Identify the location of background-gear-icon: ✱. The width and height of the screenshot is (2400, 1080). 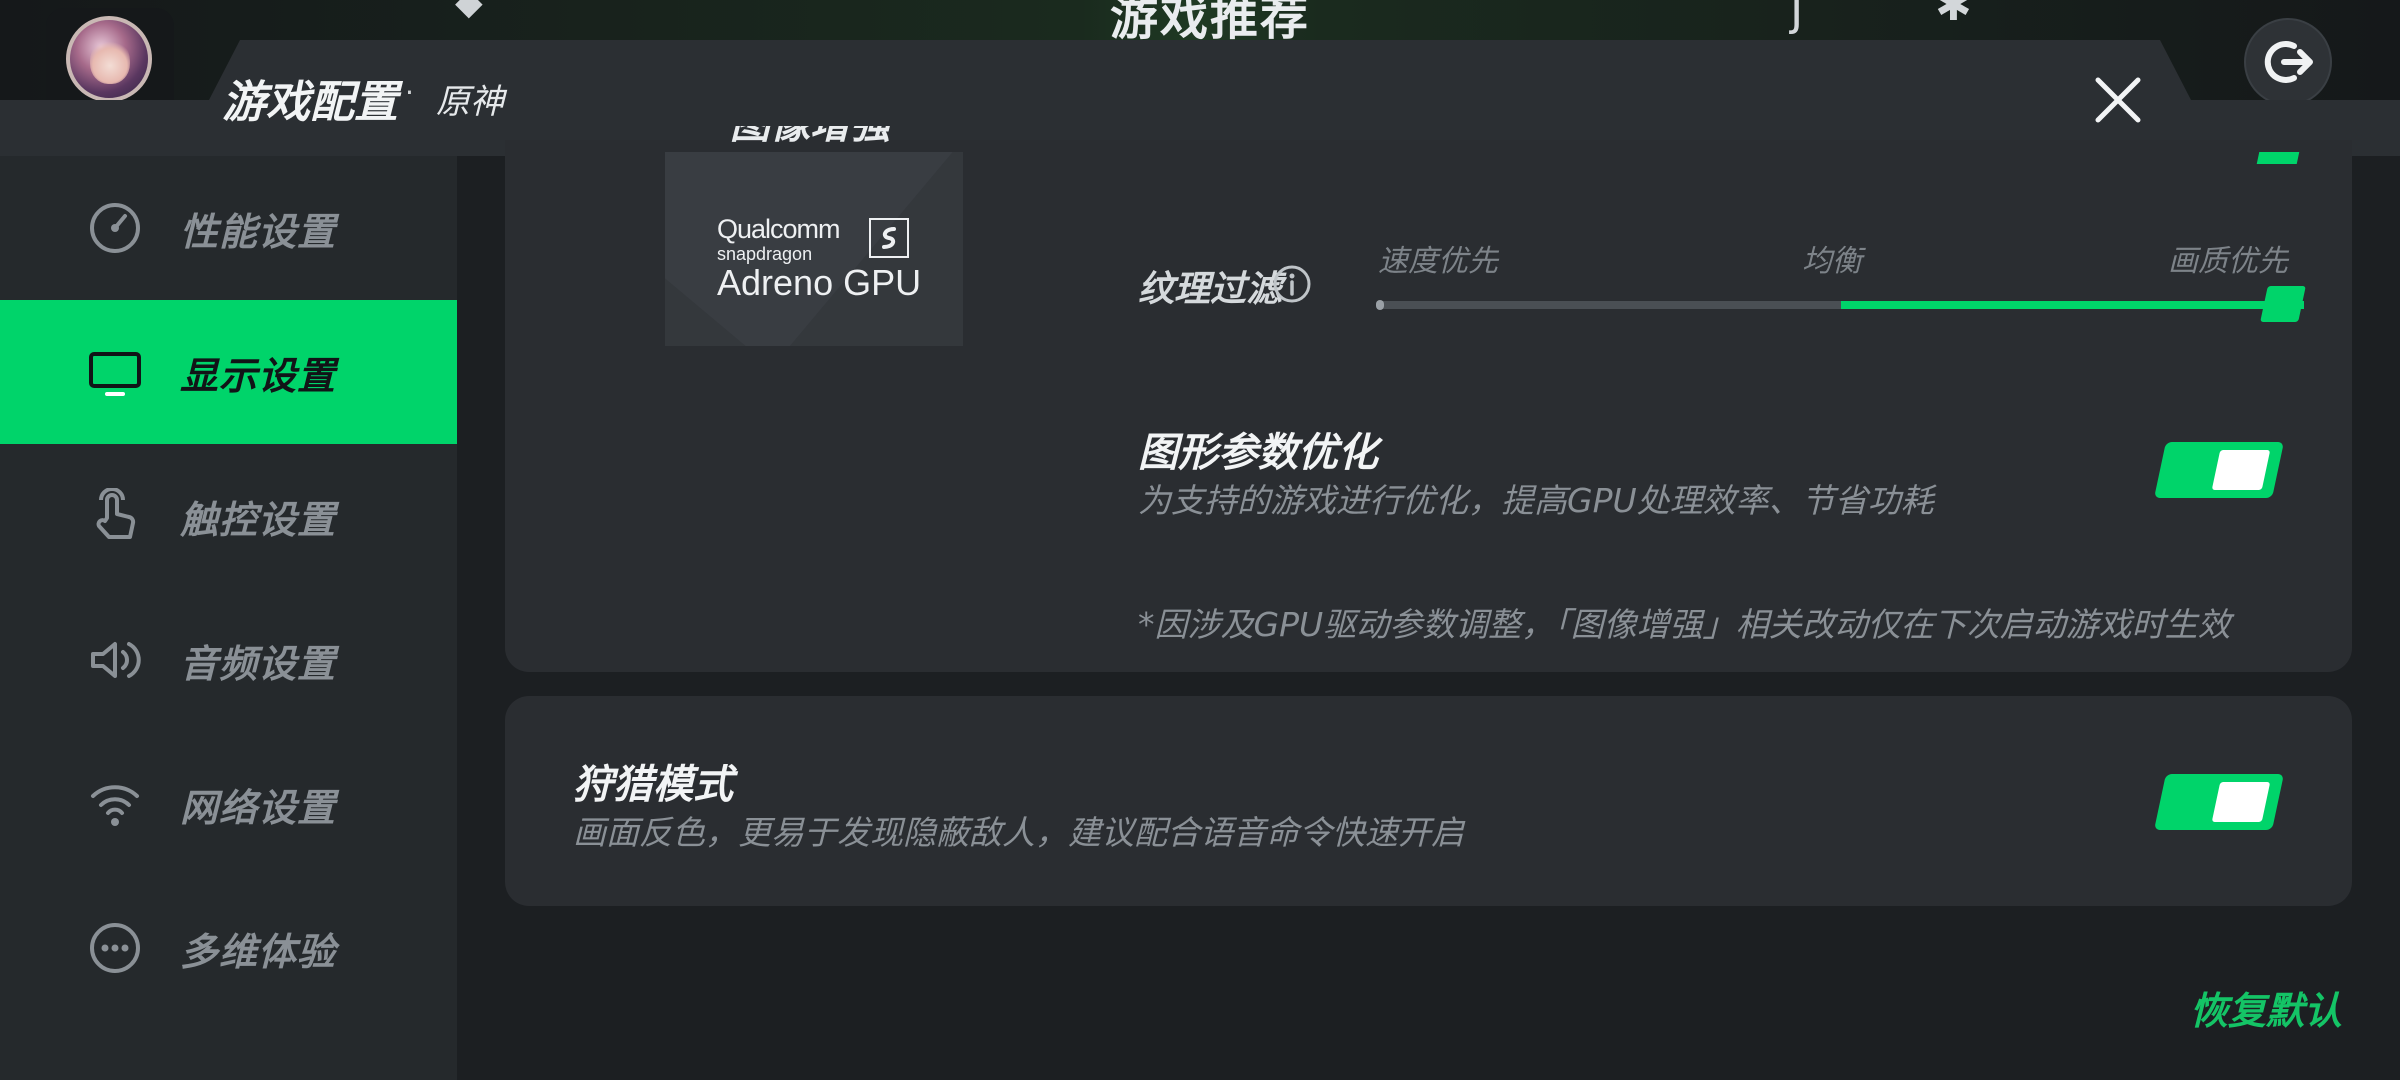
(1953, 15).